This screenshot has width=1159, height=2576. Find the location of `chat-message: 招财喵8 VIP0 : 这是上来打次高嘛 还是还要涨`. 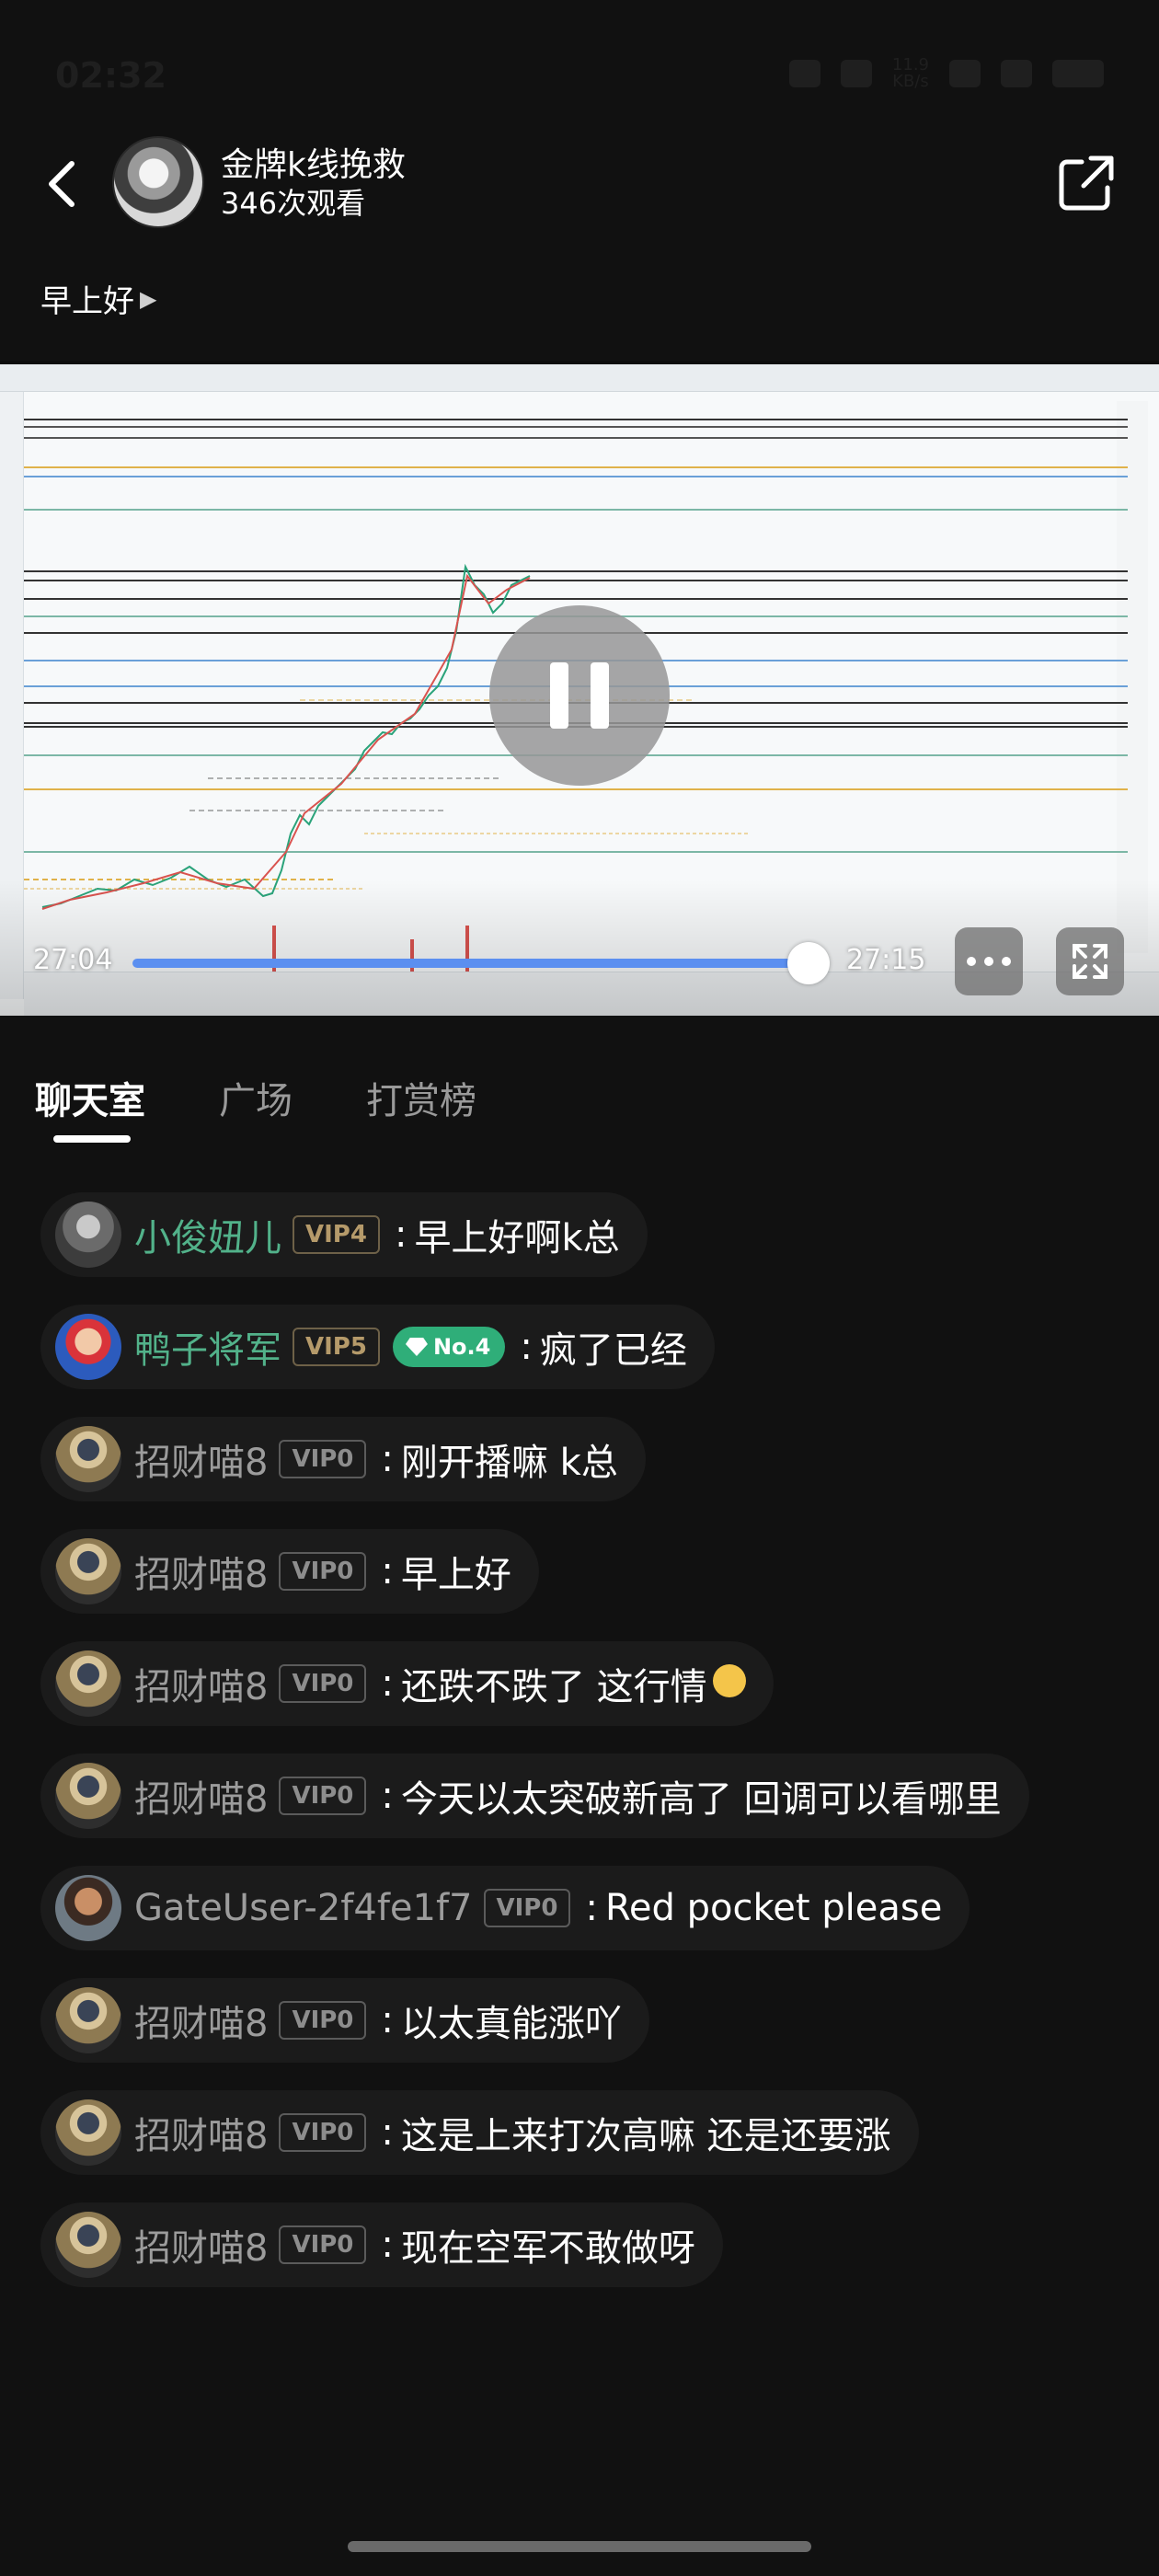

chat-message: 招财喵8 VIP0 : 这是上来打次高嘛 还是还要涨 is located at coordinates (479, 2132).